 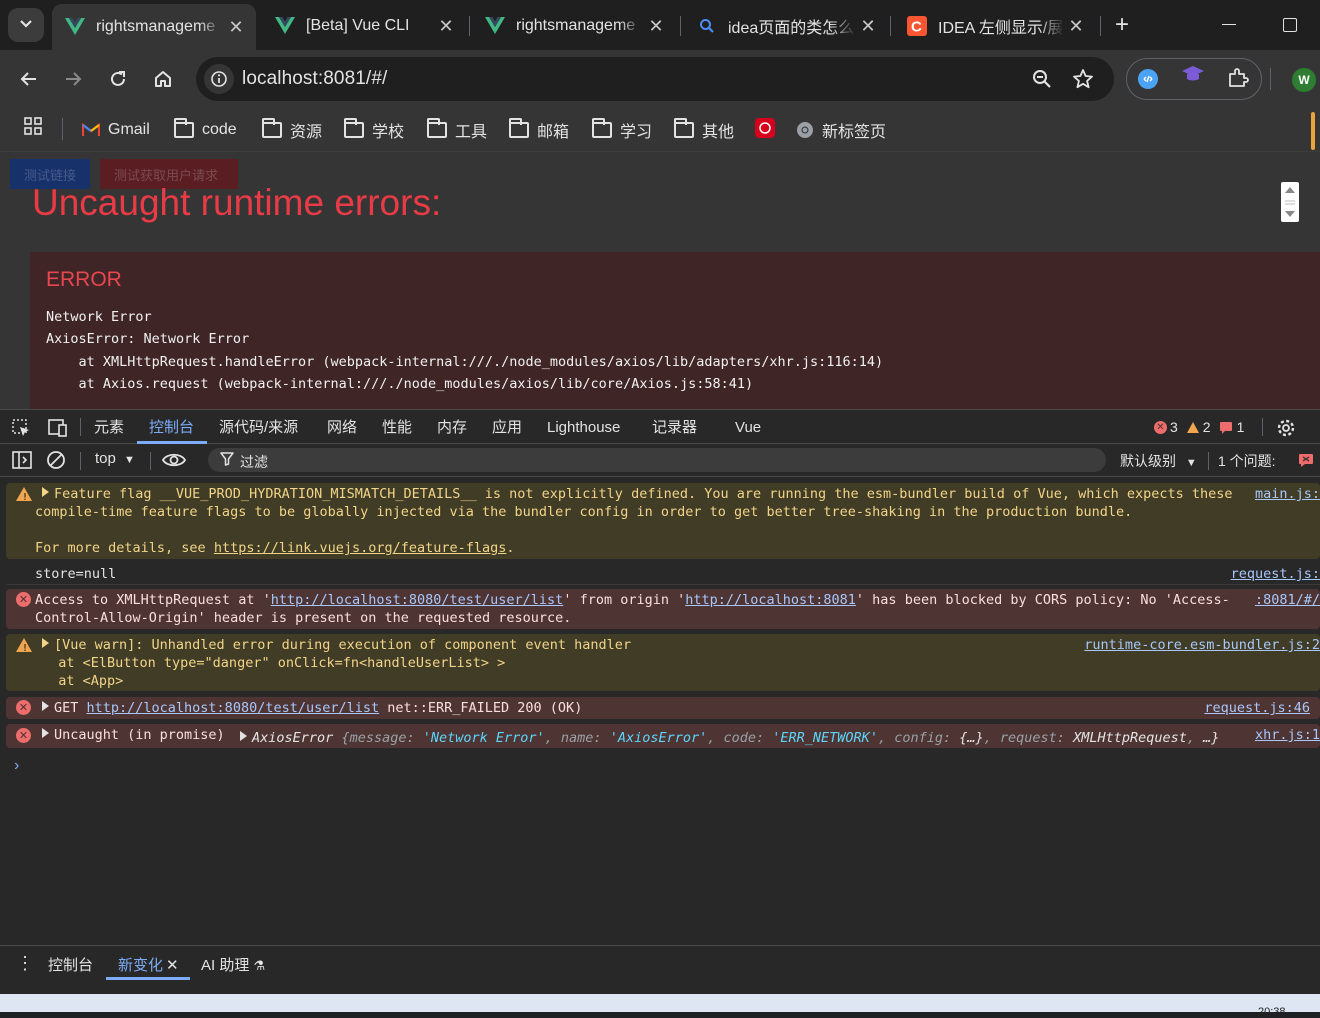 I want to click on forward-button, so click(x=73, y=79).